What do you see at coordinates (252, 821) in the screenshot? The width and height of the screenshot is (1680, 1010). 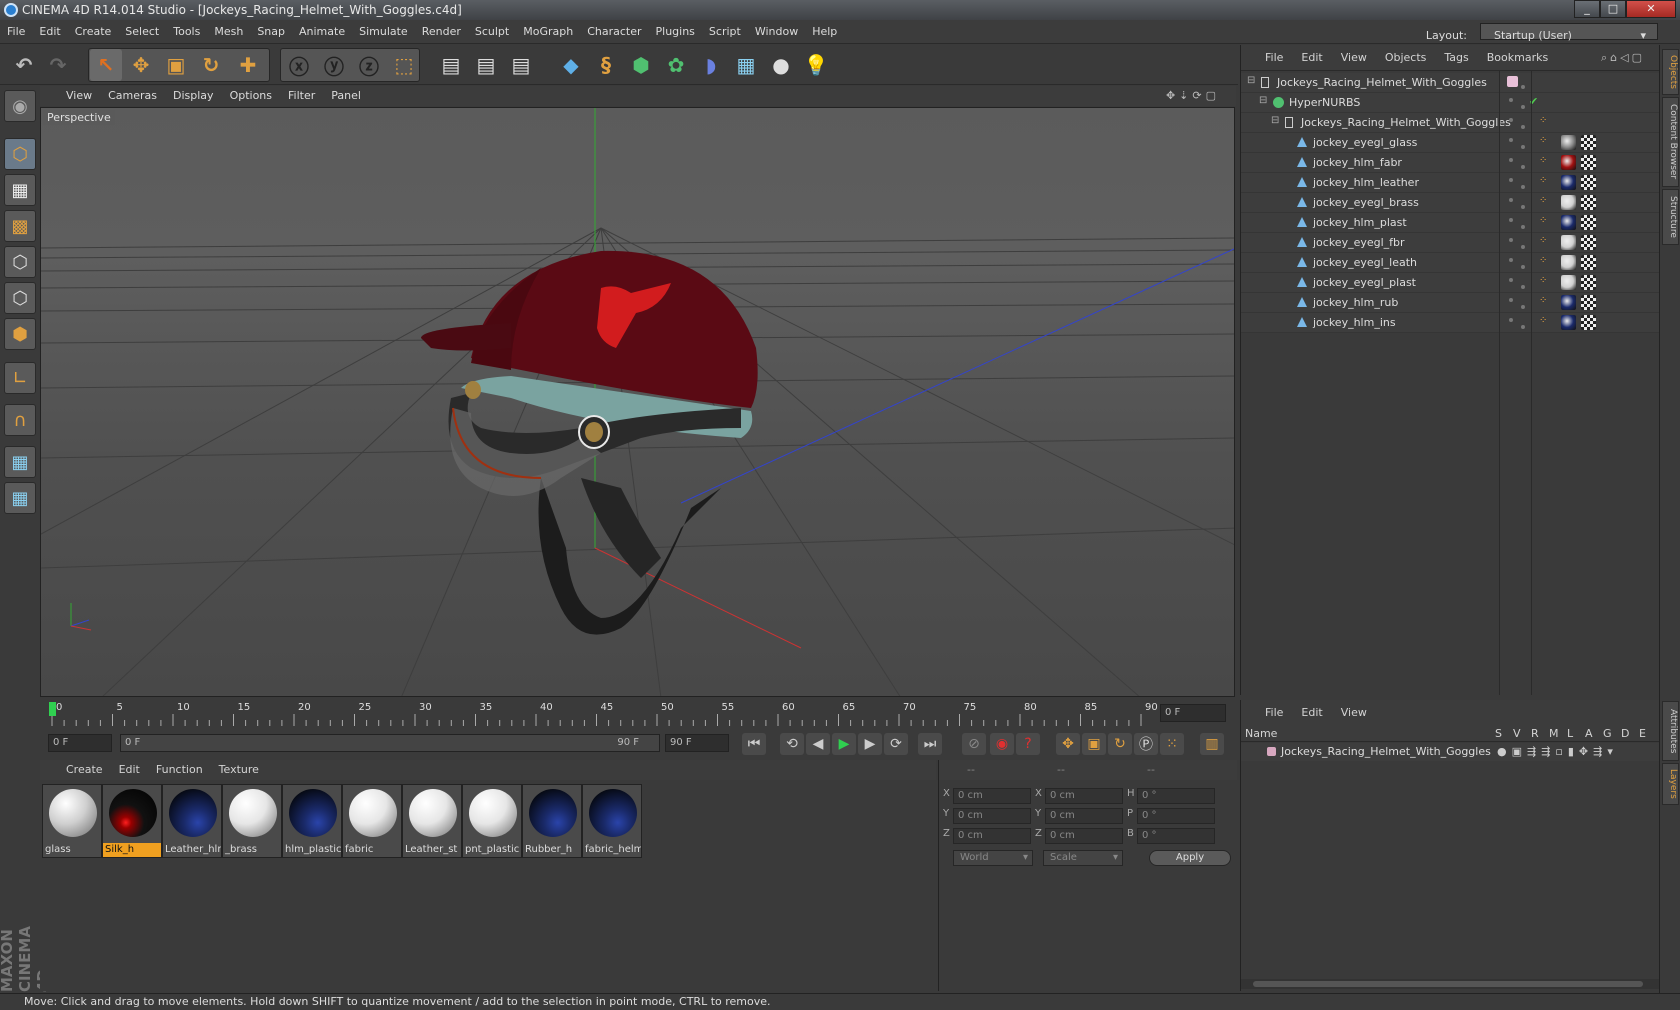 I see `material-swatch: _brass` at bounding box center [252, 821].